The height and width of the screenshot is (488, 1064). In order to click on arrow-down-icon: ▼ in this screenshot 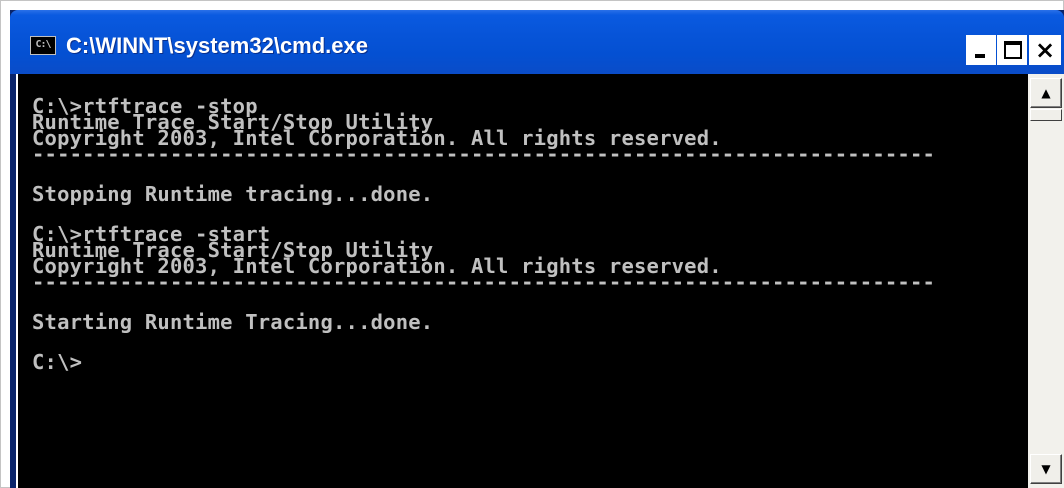, I will do `click(1046, 469)`.